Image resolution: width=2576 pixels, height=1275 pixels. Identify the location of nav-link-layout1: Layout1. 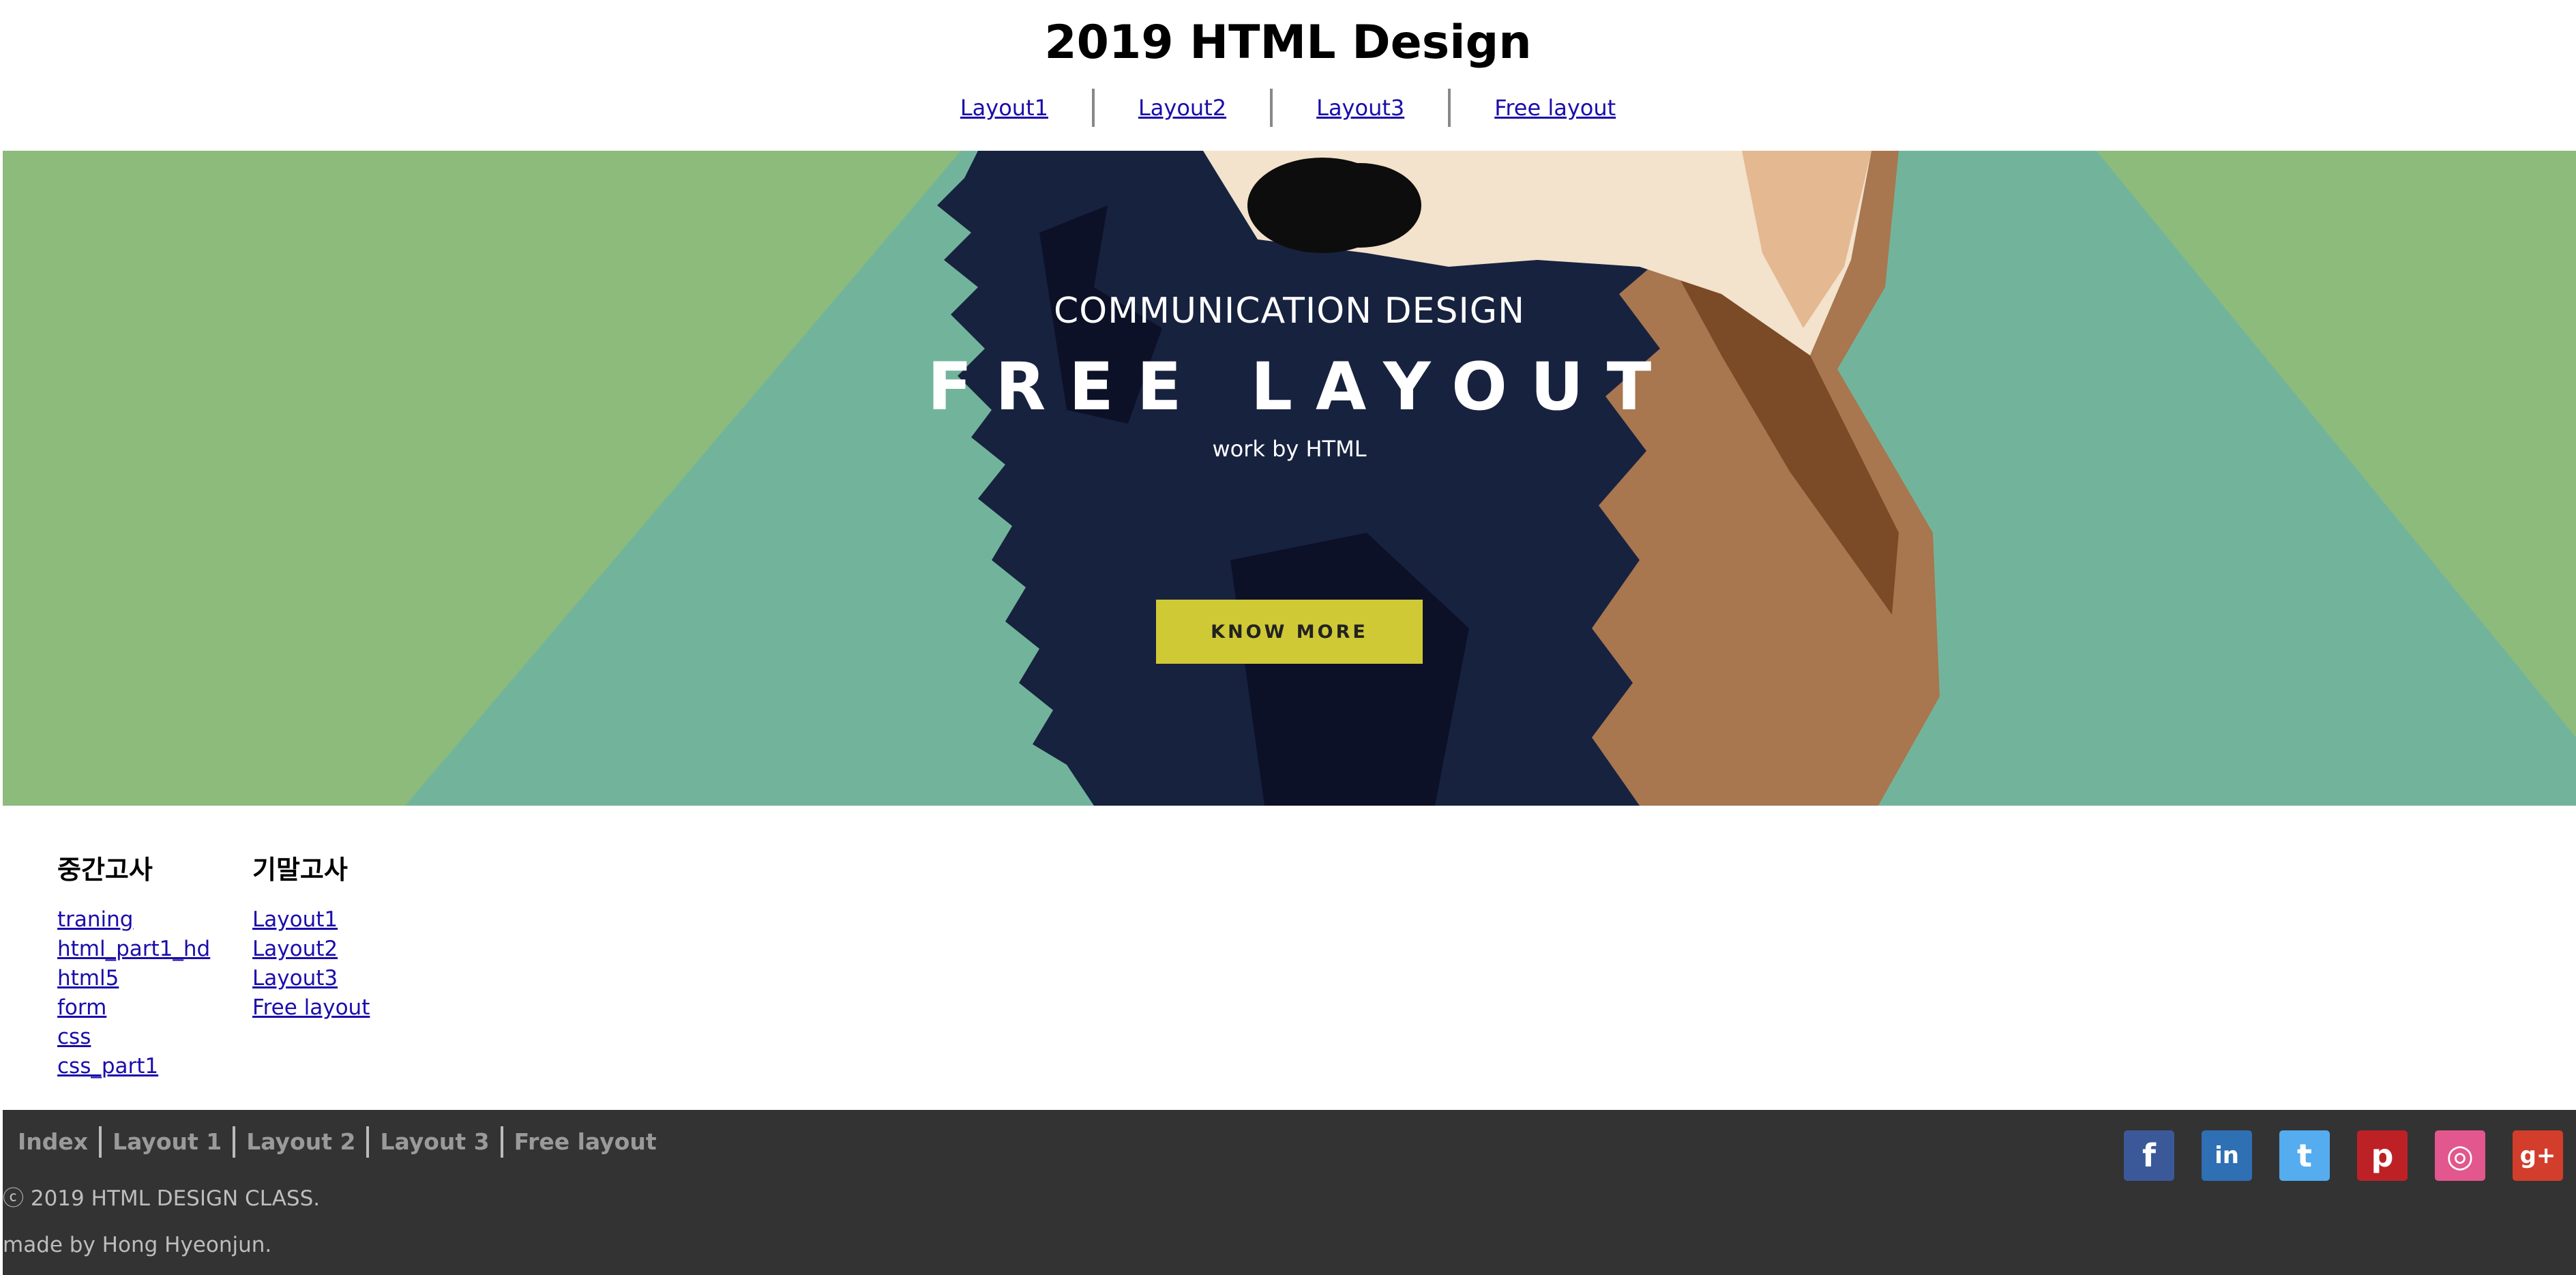
(1004, 108).